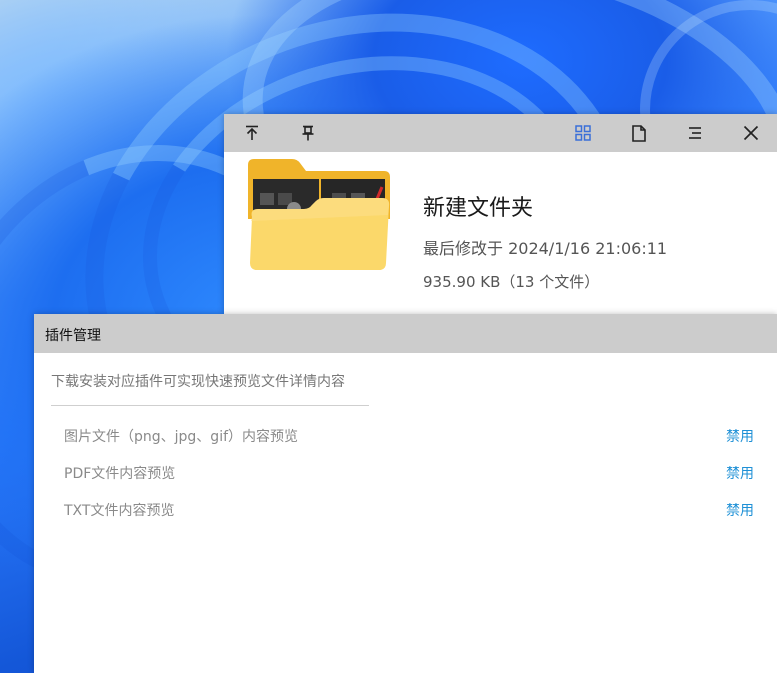 This screenshot has width=777, height=673. I want to click on move-to-top-button, so click(252, 133).